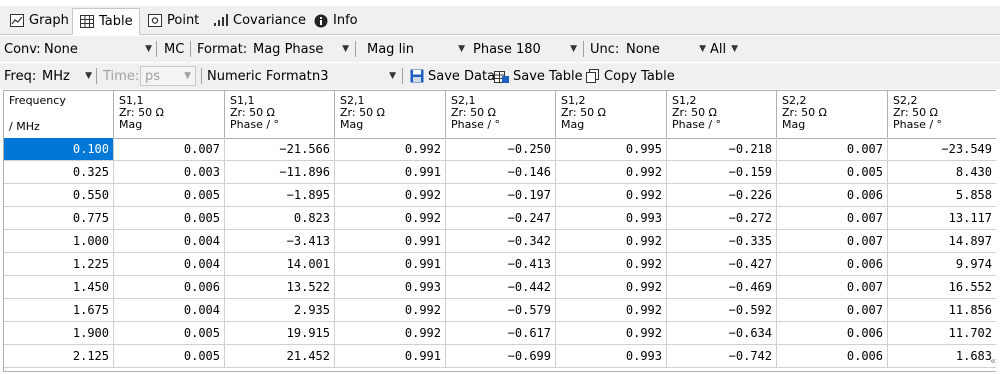 The image size is (1000, 374). Describe the element at coordinates (942, 149) in the screenshot. I see `table-cell: −23.549` at that location.